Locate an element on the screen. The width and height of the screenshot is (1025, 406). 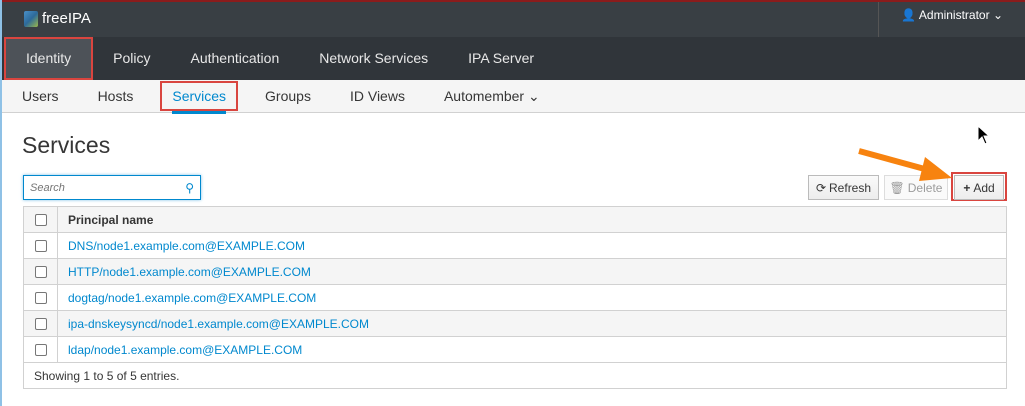
top-bar: freeIPA 👤 Administrator ⌄ is located at coordinates (513, 18).